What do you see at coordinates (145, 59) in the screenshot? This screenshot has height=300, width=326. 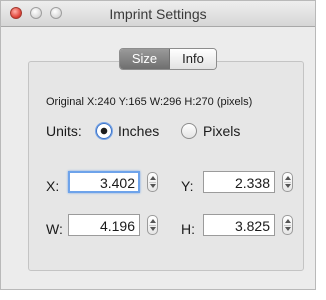 I see `tab-size: Size` at bounding box center [145, 59].